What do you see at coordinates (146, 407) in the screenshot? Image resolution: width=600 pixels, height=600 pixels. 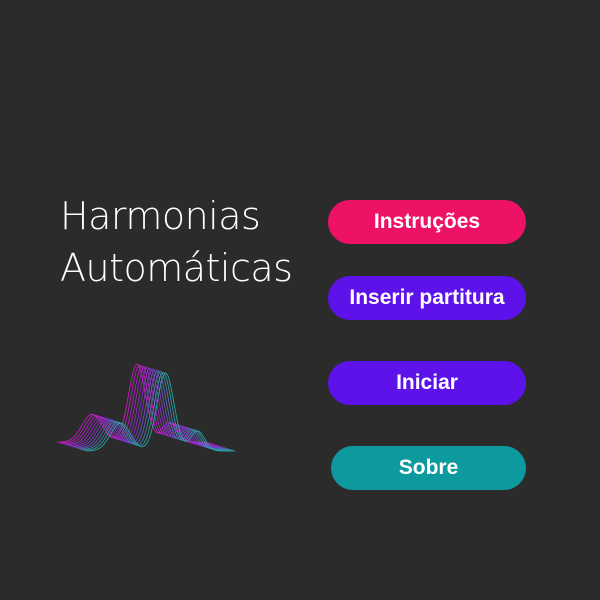 I see `sound-wave-logo-icon` at bounding box center [146, 407].